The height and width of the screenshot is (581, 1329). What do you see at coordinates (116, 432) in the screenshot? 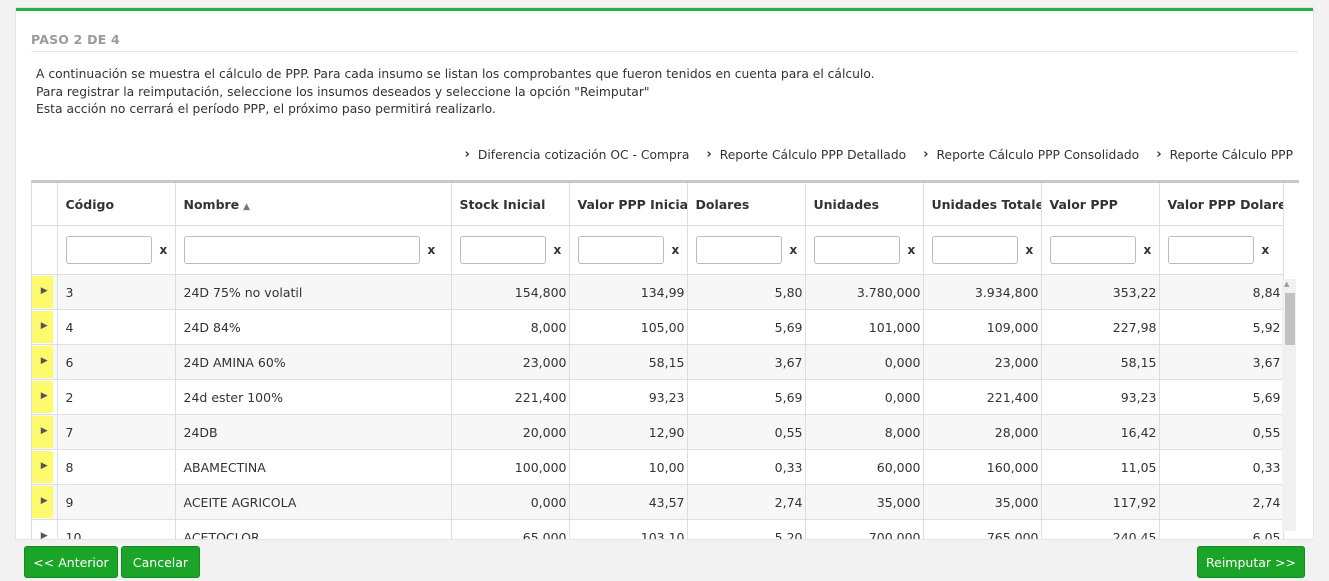
I see `cell-codigo: 7` at bounding box center [116, 432].